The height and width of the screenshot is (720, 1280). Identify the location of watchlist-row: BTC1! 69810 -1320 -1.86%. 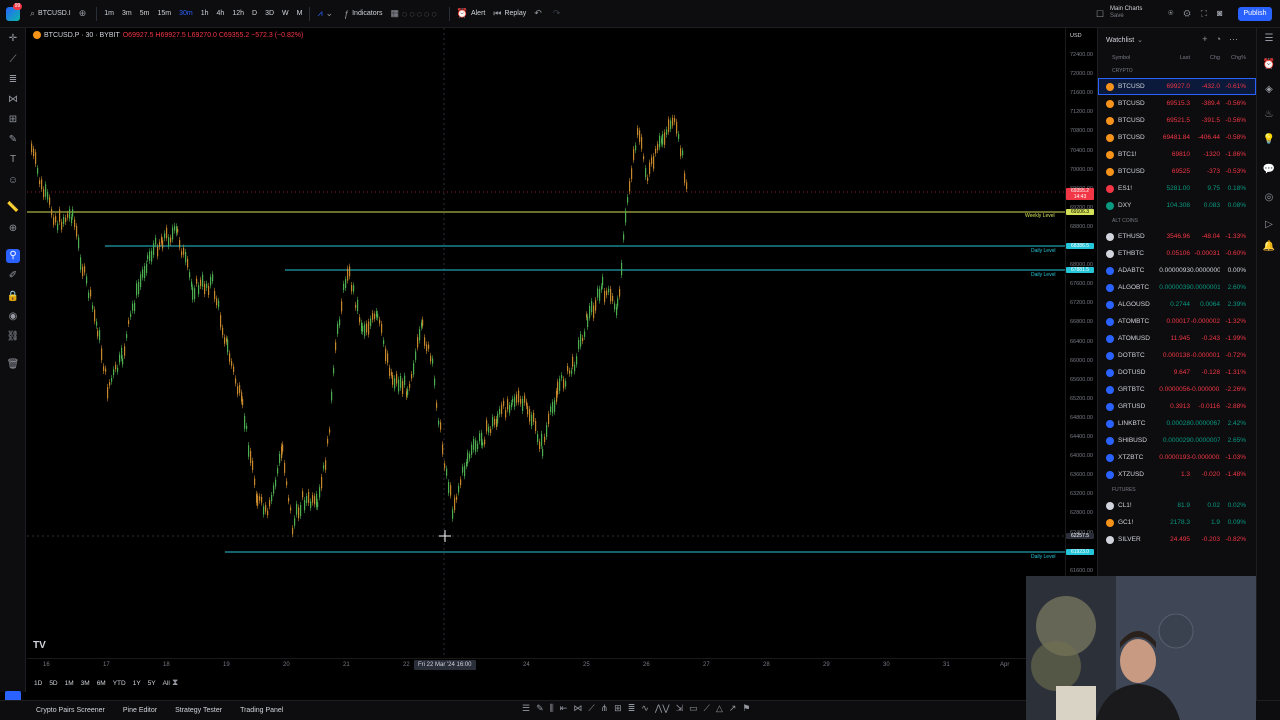
(1177, 154).